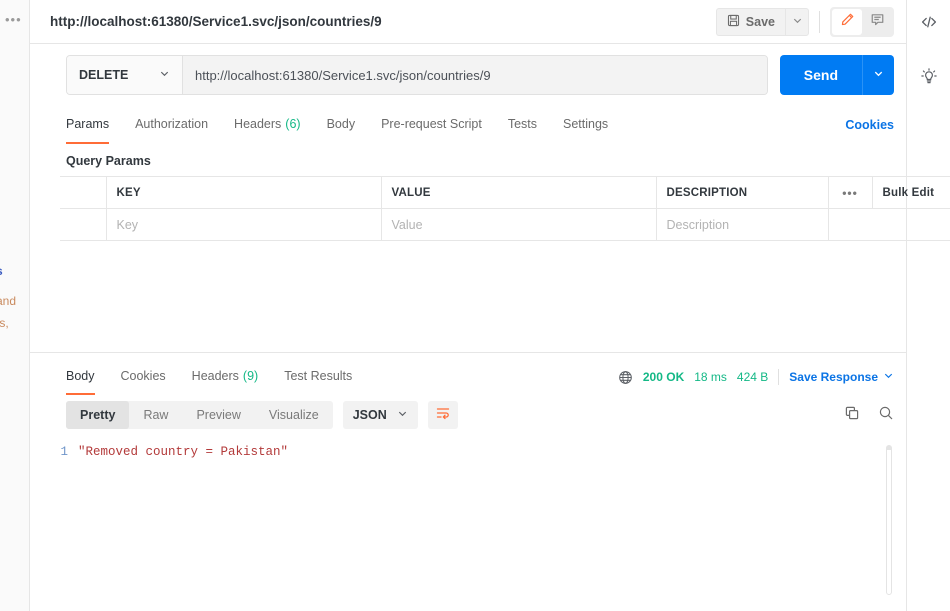  I want to click on send-options-button, so click(878, 75).